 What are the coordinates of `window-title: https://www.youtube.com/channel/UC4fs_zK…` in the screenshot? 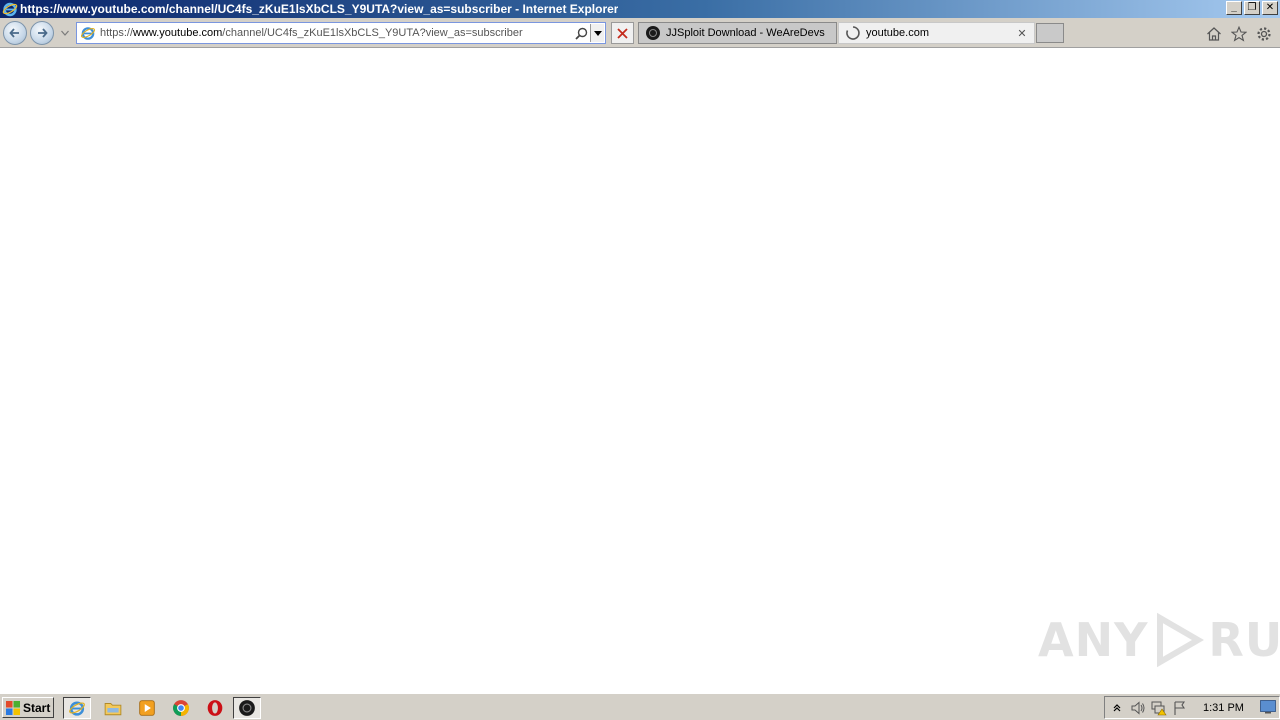 It's located at (319, 9).